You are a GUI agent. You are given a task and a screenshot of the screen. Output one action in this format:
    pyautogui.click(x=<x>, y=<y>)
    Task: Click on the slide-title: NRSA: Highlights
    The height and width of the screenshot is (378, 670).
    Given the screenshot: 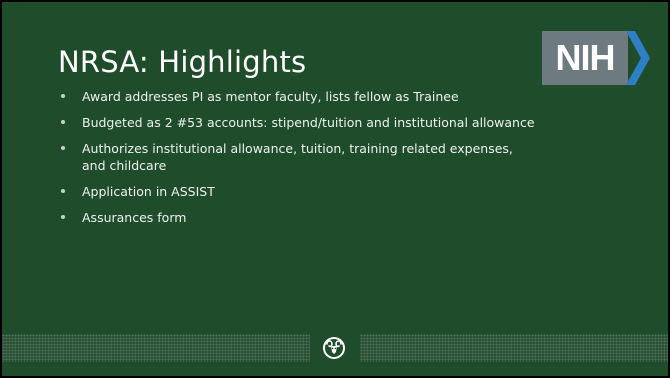 What is the action you would take?
    pyautogui.click(x=182, y=62)
    